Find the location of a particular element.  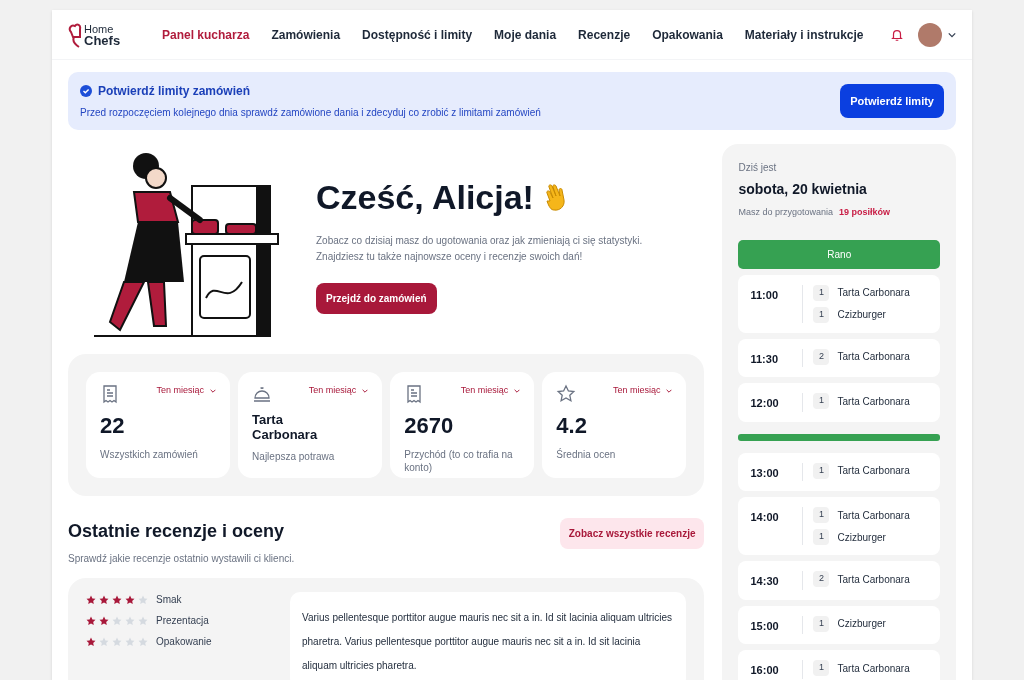

nav-link: Opakowania is located at coordinates (687, 34).